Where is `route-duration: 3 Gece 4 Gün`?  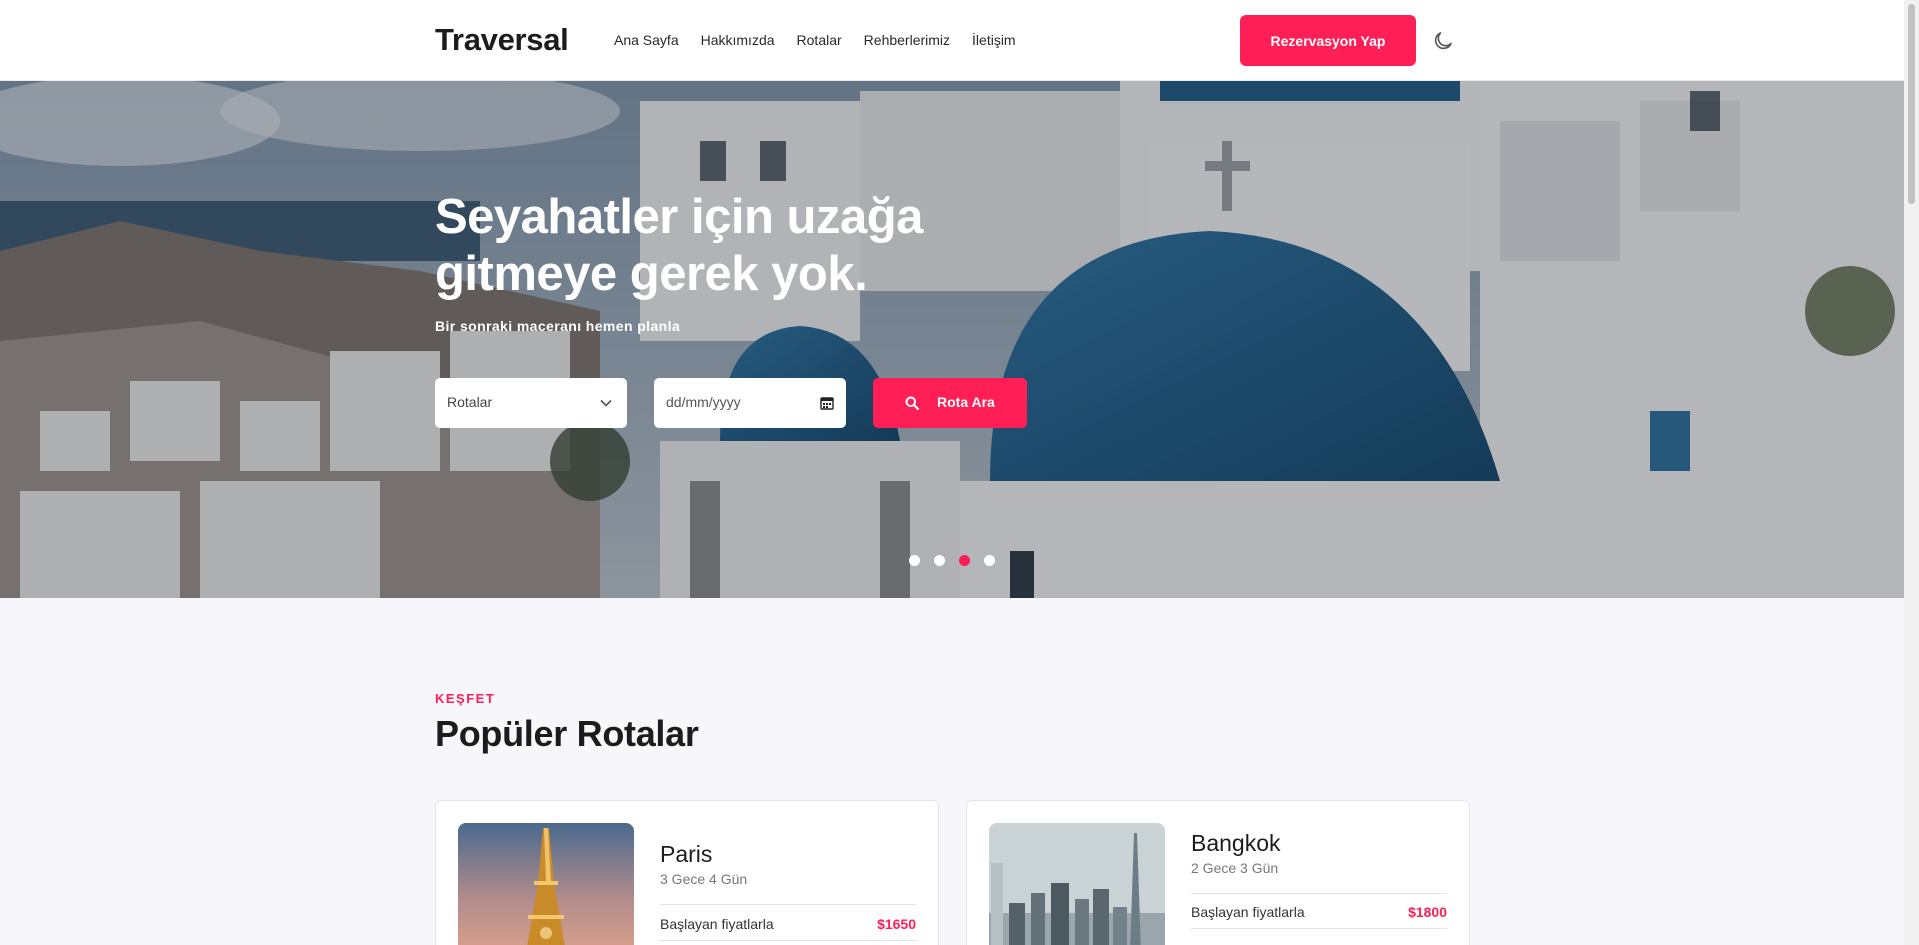 route-duration: 3 Gece 4 Gün is located at coordinates (704, 879).